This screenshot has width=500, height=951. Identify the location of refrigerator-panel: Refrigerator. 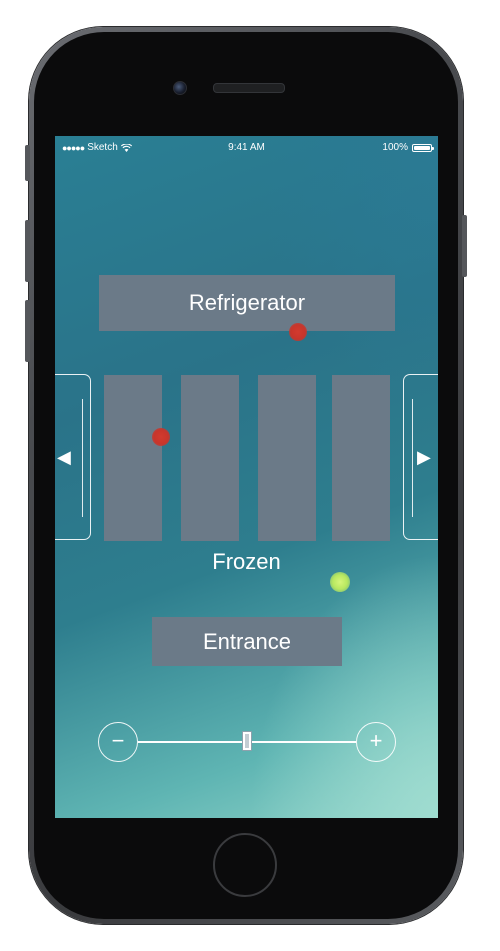
(247, 303).